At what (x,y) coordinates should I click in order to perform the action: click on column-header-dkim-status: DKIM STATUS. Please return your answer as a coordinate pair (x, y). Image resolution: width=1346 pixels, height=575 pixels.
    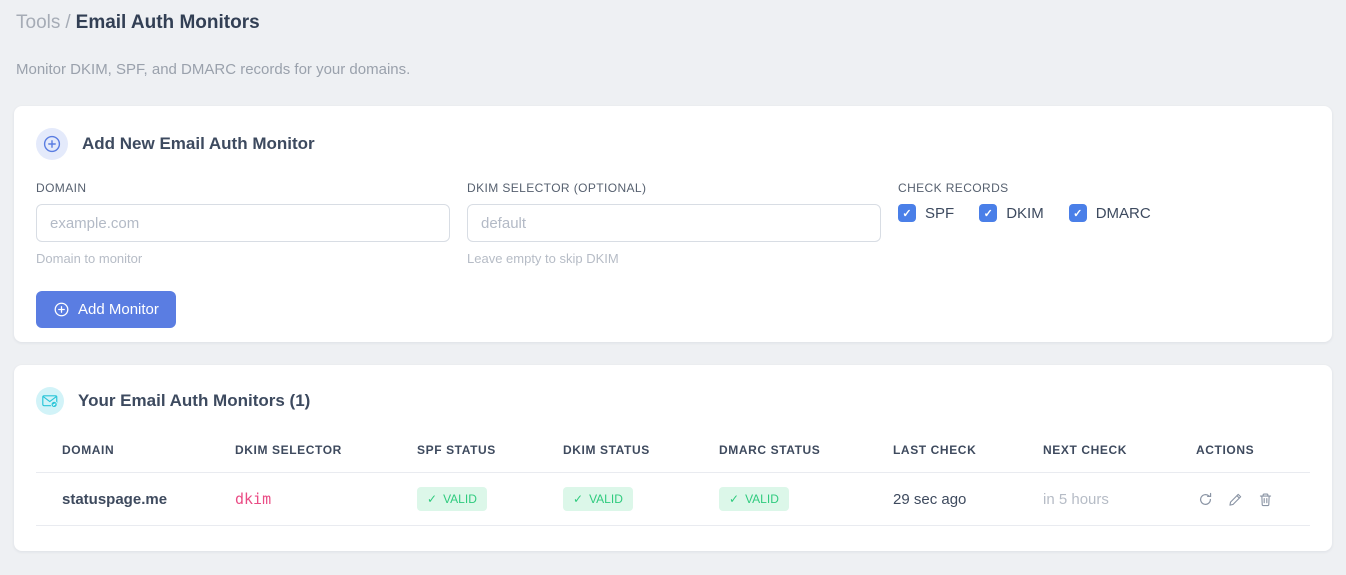
    Looking at the image, I should click on (641, 449).